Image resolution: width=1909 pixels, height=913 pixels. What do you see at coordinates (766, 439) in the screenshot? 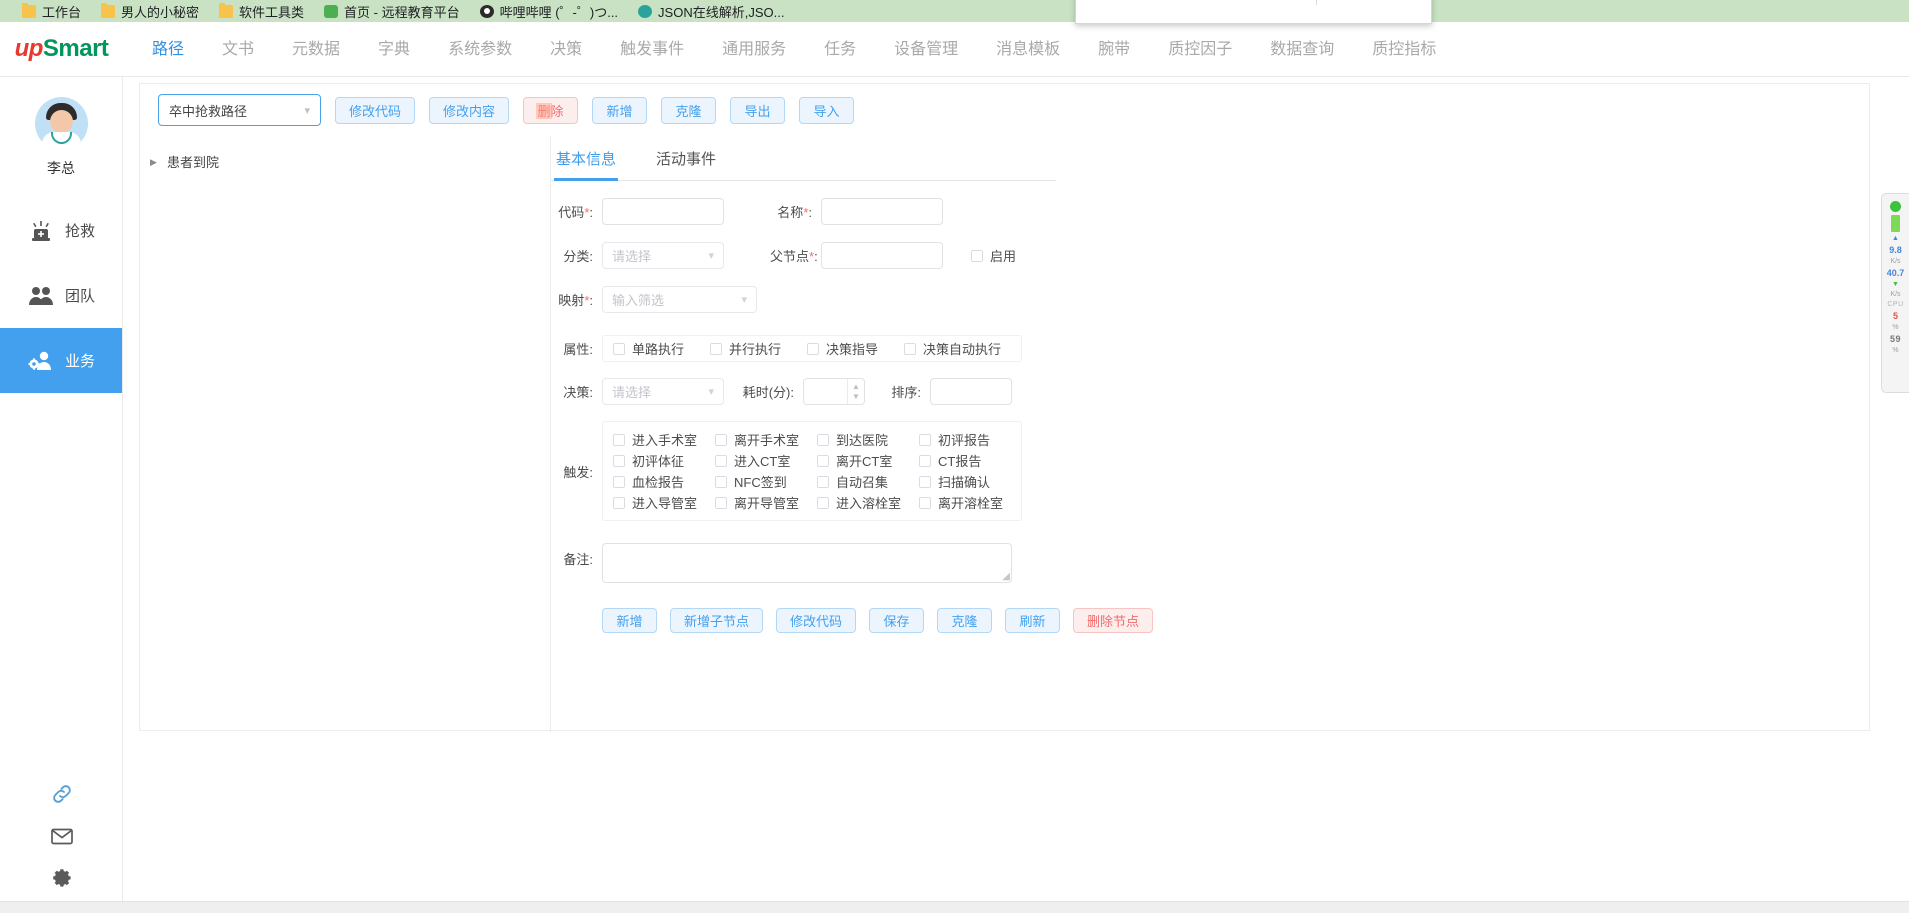
I see `trigger-option: 离开手术室` at bounding box center [766, 439].